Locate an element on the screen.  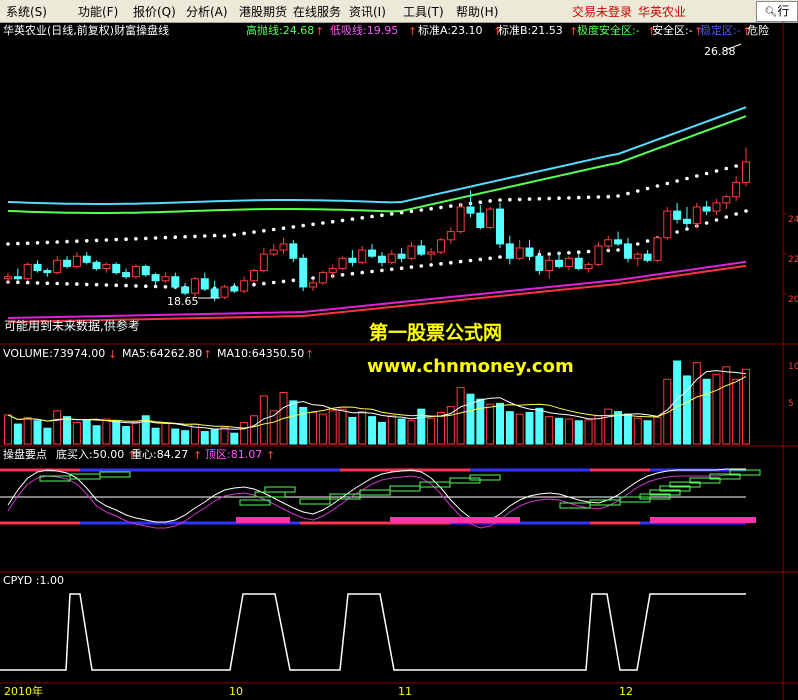
pattern-title: 操盘要点 is located at coordinates (25, 454).